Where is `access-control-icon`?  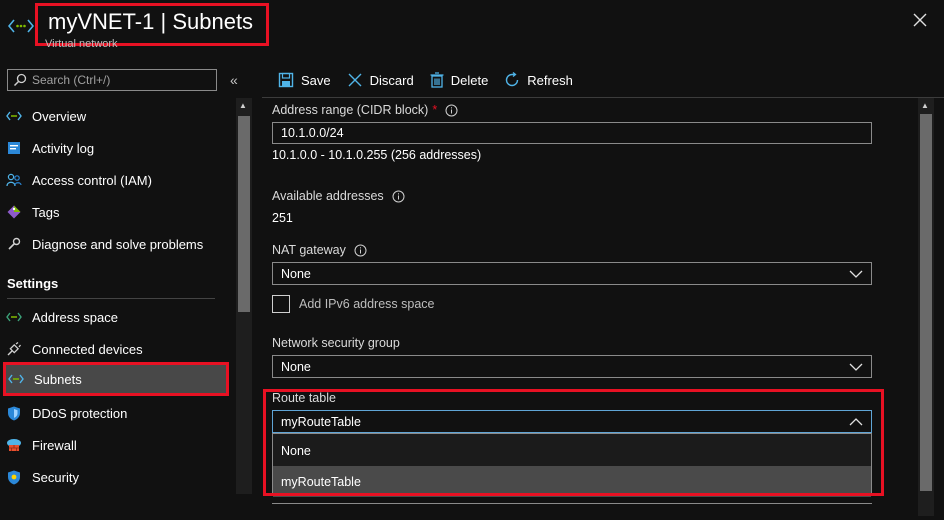 access-control-icon is located at coordinates (14, 180).